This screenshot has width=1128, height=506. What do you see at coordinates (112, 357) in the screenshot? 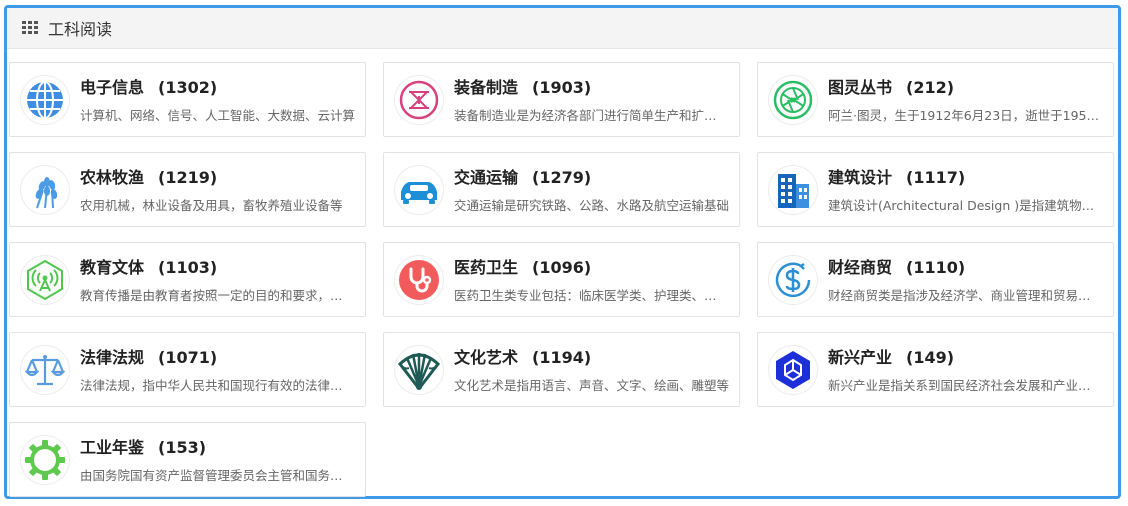
I see `category-name: 法律法规` at bounding box center [112, 357].